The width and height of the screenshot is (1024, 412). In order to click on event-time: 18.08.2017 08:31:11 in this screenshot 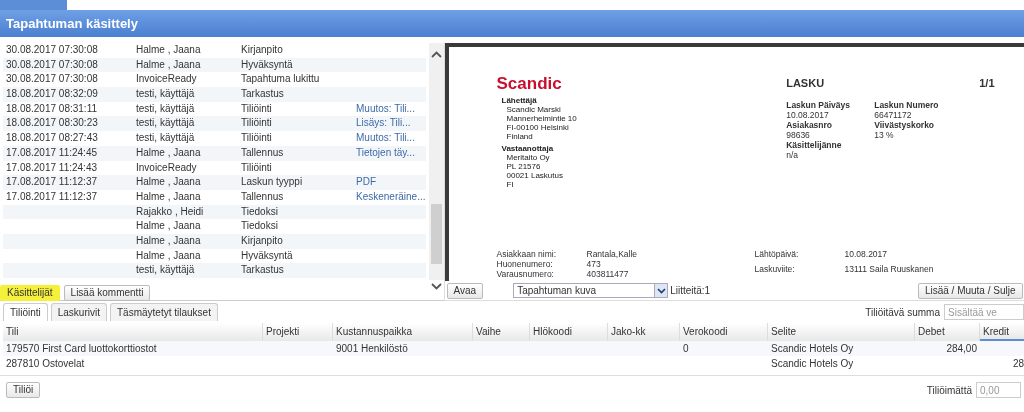, I will do `click(52, 108)`.